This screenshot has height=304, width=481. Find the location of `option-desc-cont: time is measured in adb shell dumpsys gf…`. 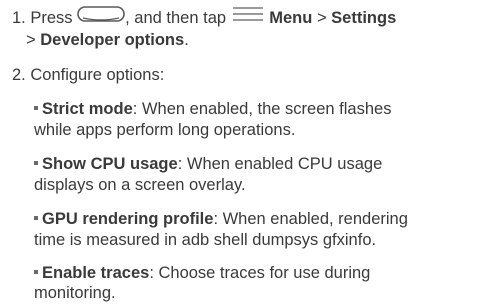

option-desc-cont: time is measured in adb shell dumpsys gf… is located at coordinates (205, 240).